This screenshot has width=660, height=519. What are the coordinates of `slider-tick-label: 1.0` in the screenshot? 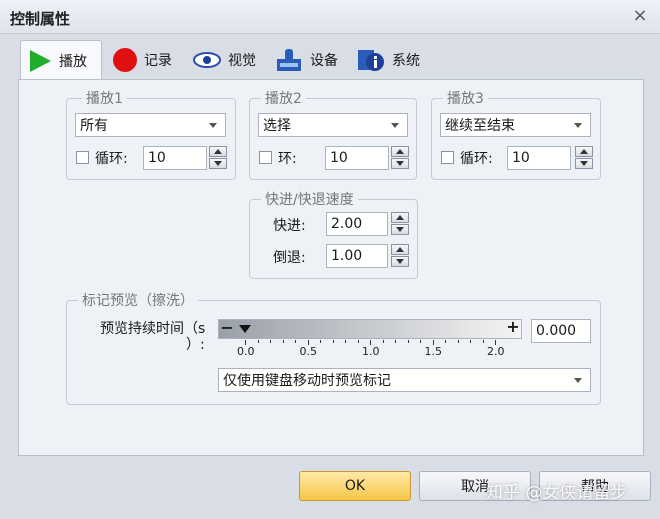 It's located at (371, 351).